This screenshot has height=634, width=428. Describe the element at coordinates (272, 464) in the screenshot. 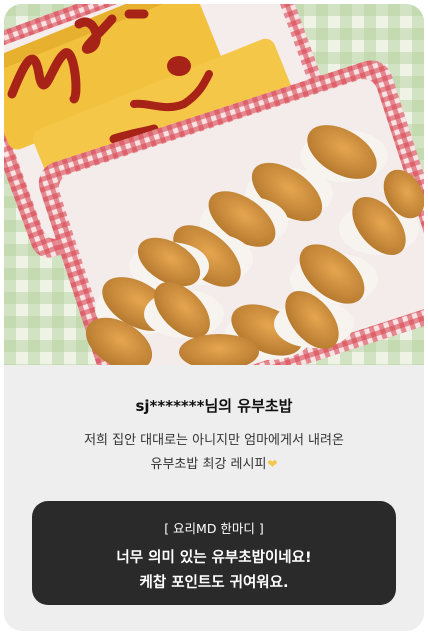

I see `yellow-heart-icon: ❤` at that location.